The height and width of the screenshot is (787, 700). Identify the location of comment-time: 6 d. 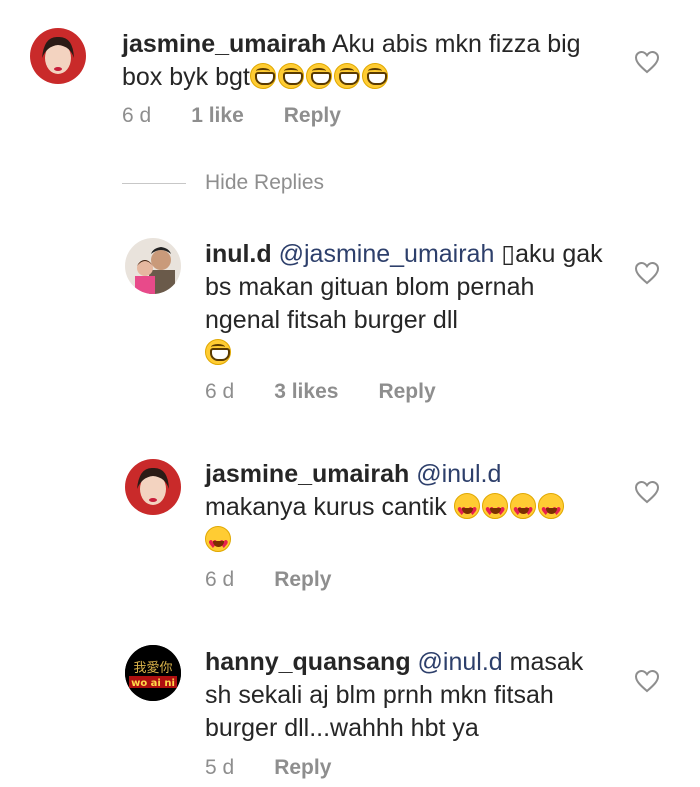
(137, 115).